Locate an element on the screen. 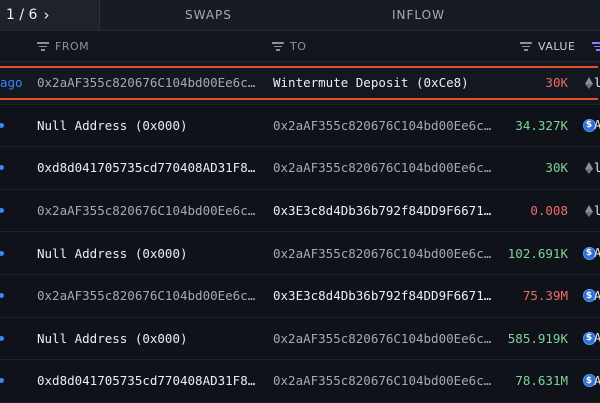  value-cell: 34.327K is located at coordinates (541, 125).